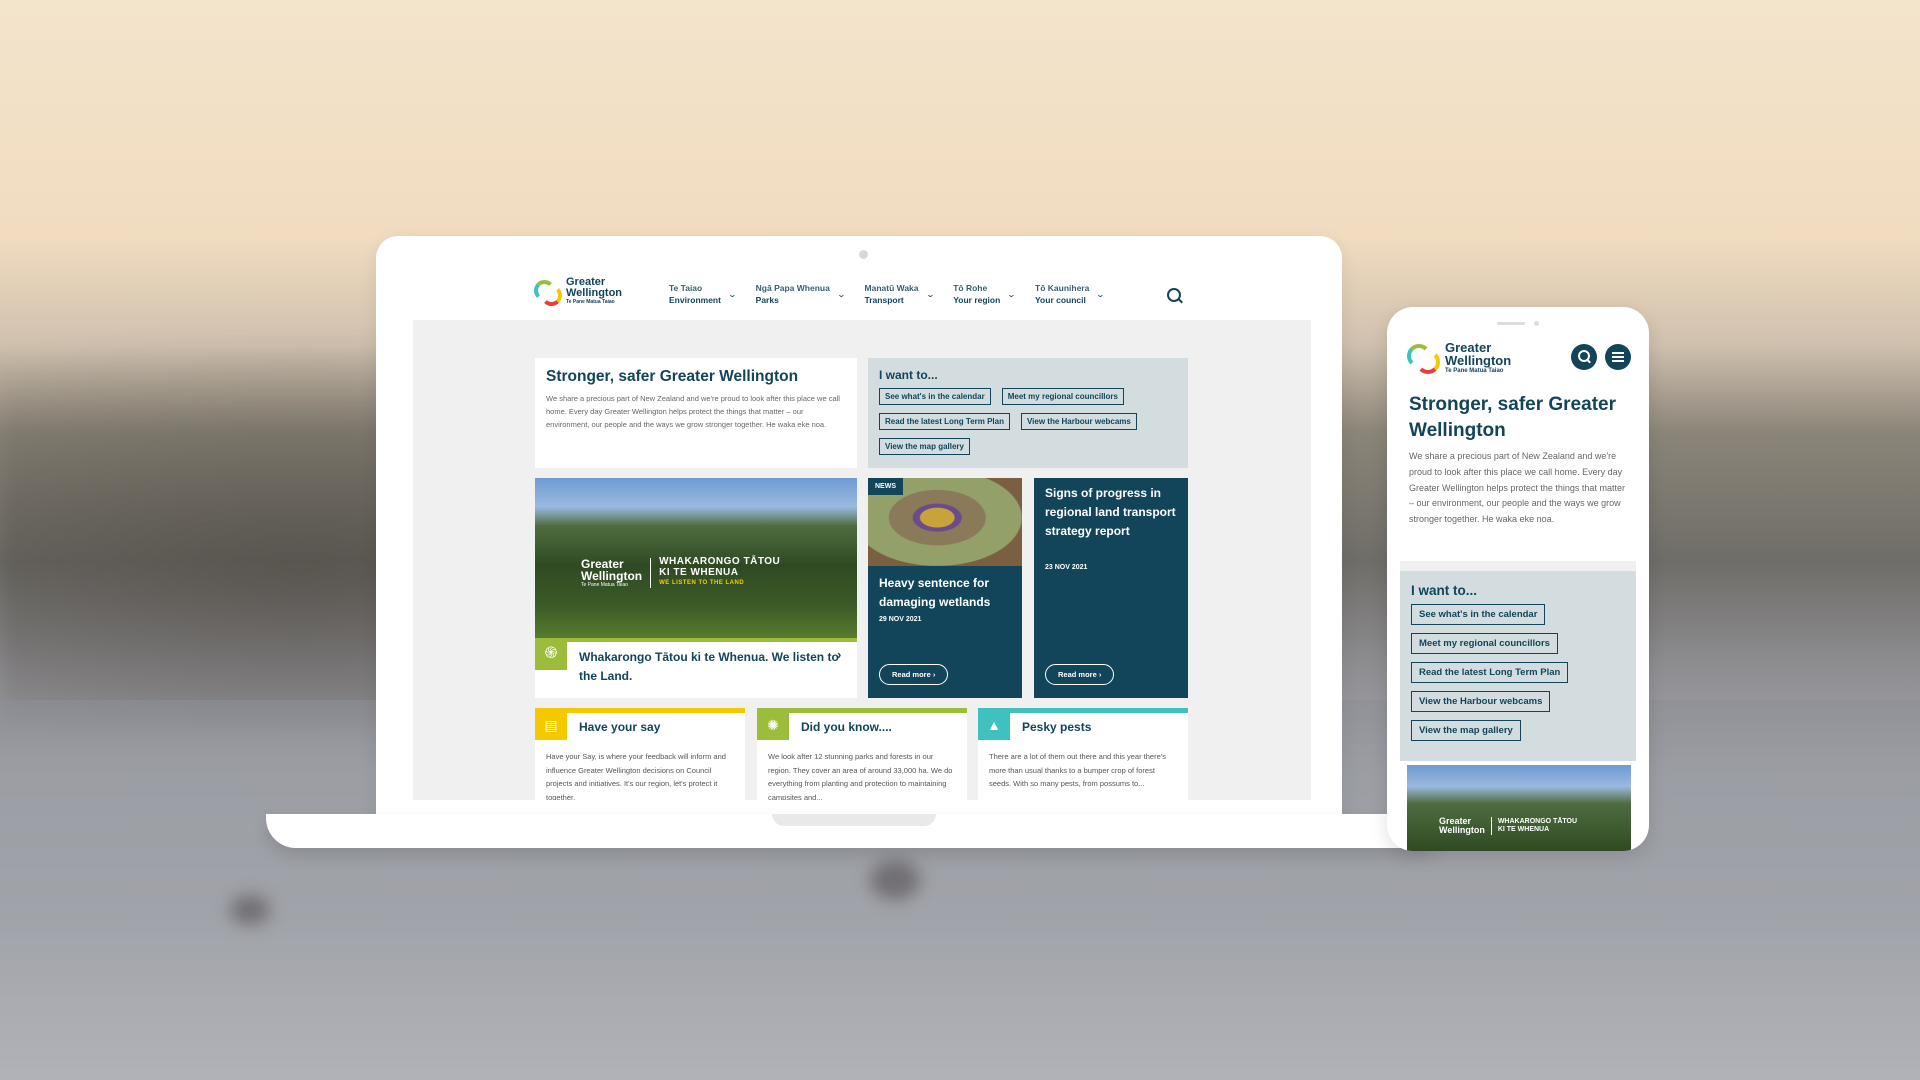  Describe the element at coordinates (994, 724) in the screenshot. I see `triangle-icon: ▲` at that location.